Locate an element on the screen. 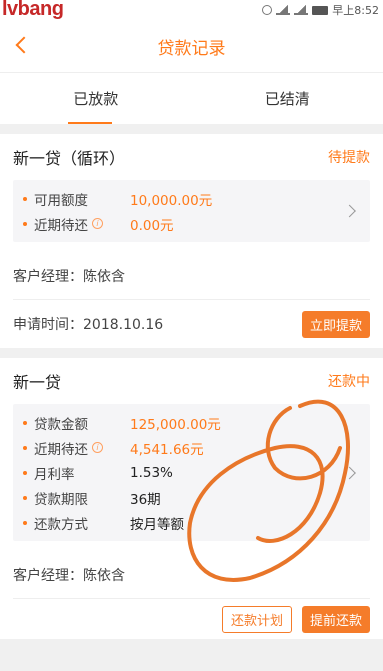 This screenshot has height=671, width=383. nav-bar: 贷款记录 is located at coordinates (191, 46).